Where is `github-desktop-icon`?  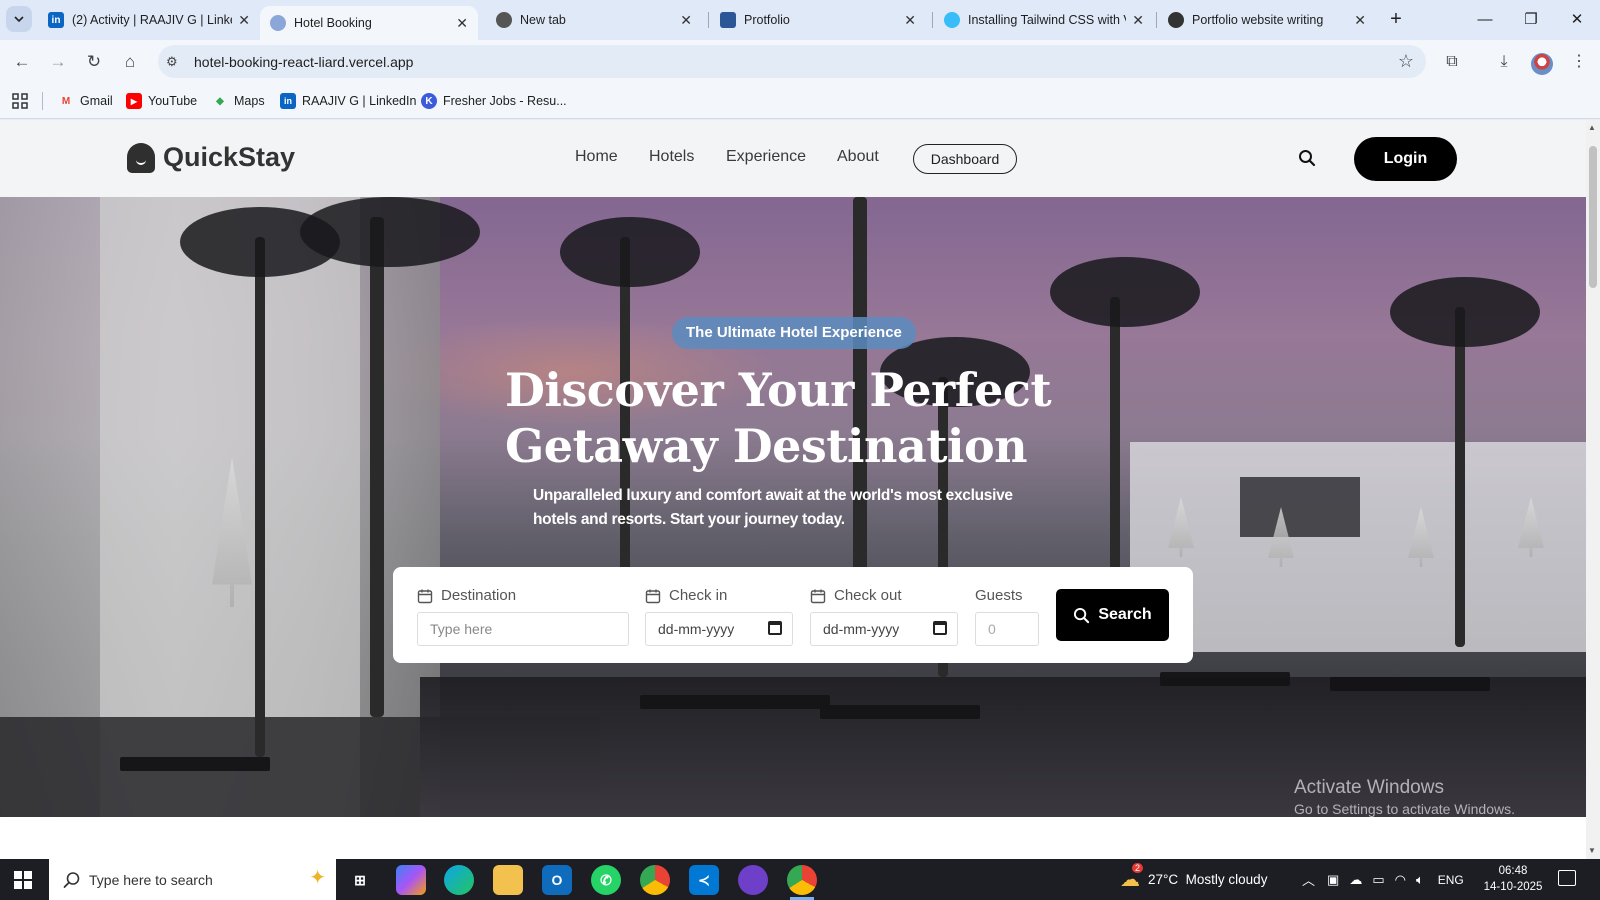
github-desktop-icon is located at coordinates (753, 880).